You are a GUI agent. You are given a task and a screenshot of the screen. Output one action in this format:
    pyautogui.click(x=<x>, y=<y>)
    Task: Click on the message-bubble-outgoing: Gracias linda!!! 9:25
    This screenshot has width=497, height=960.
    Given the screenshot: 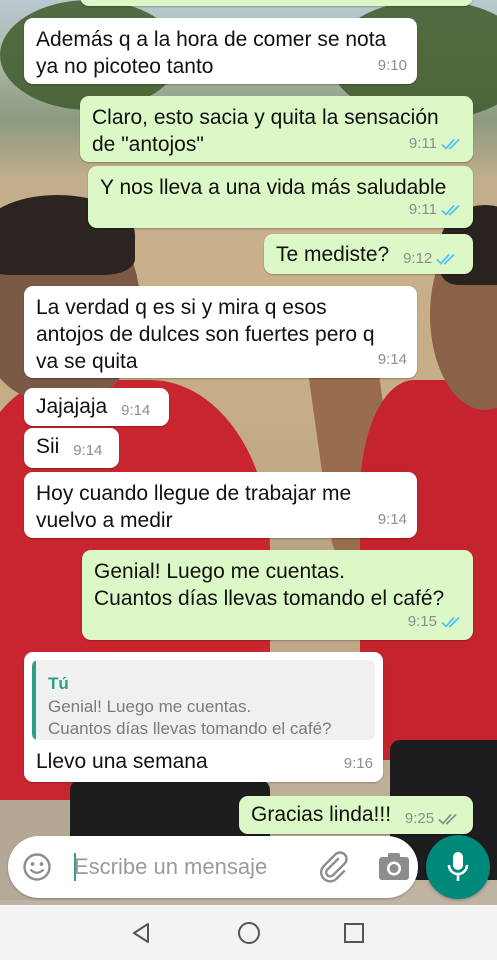 What is the action you would take?
    pyautogui.click(x=356, y=815)
    